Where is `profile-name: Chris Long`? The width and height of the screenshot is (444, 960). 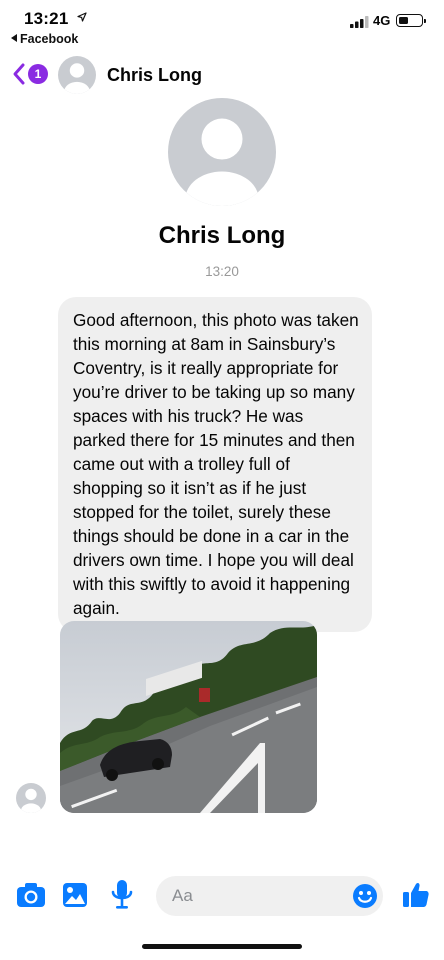 profile-name: Chris Long is located at coordinates (222, 235).